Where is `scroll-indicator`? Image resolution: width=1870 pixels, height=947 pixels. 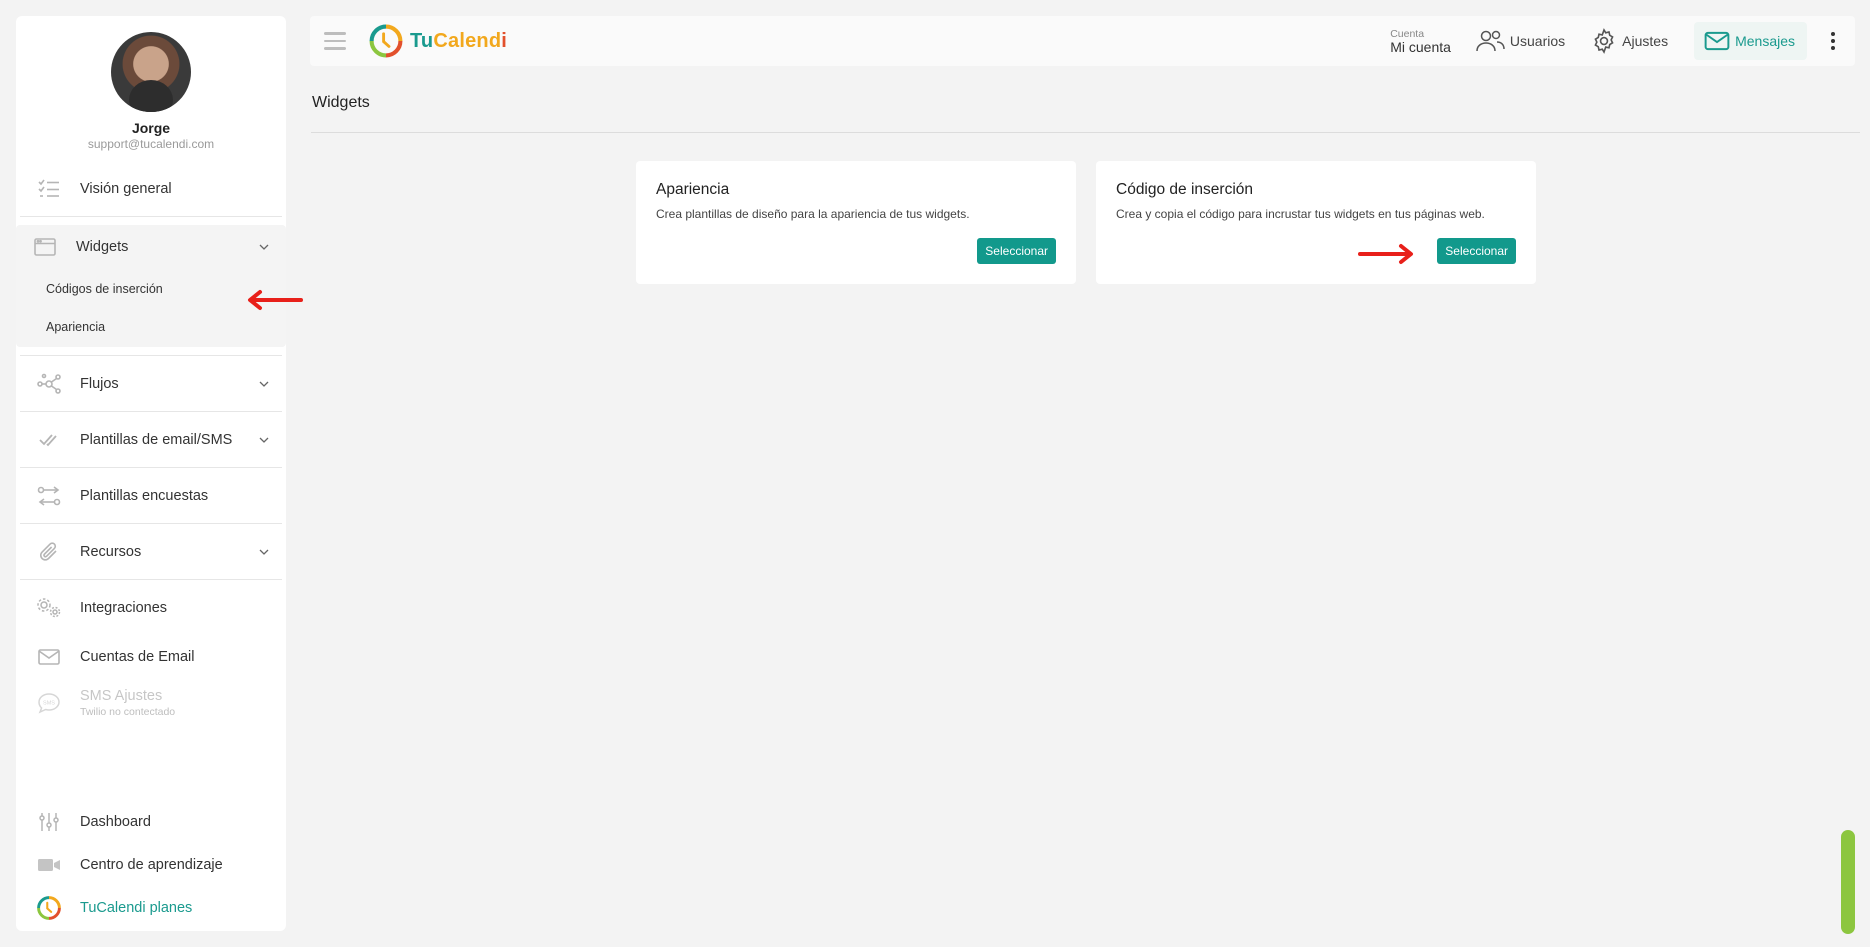
scroll-indicator is located at coordinates (1848, 882).